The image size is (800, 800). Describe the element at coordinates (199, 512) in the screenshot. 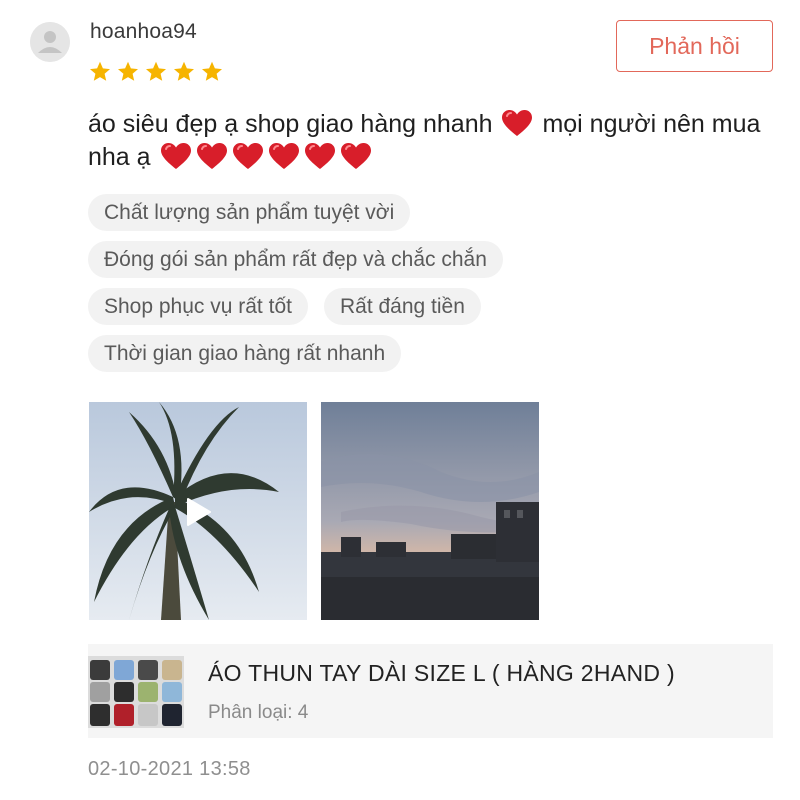

I see `play-icon` at that location.